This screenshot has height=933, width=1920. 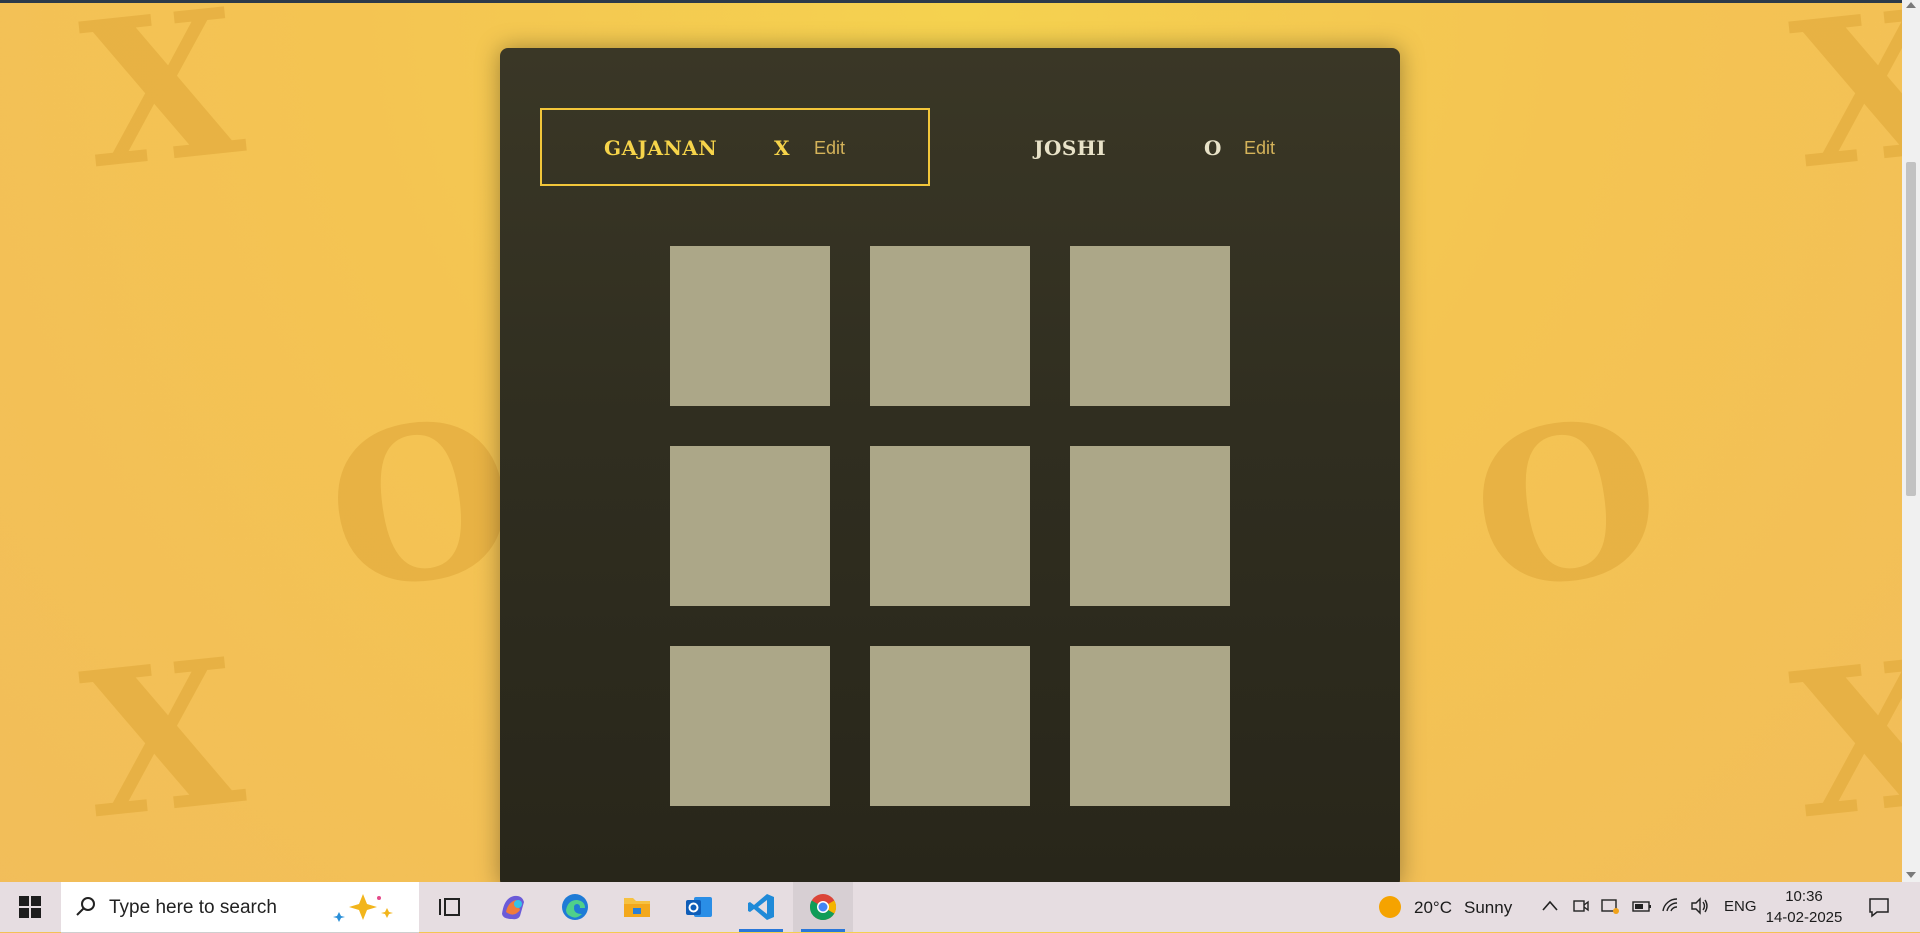 I want to click on taskbar-copilot, so click(x=513, y=907).